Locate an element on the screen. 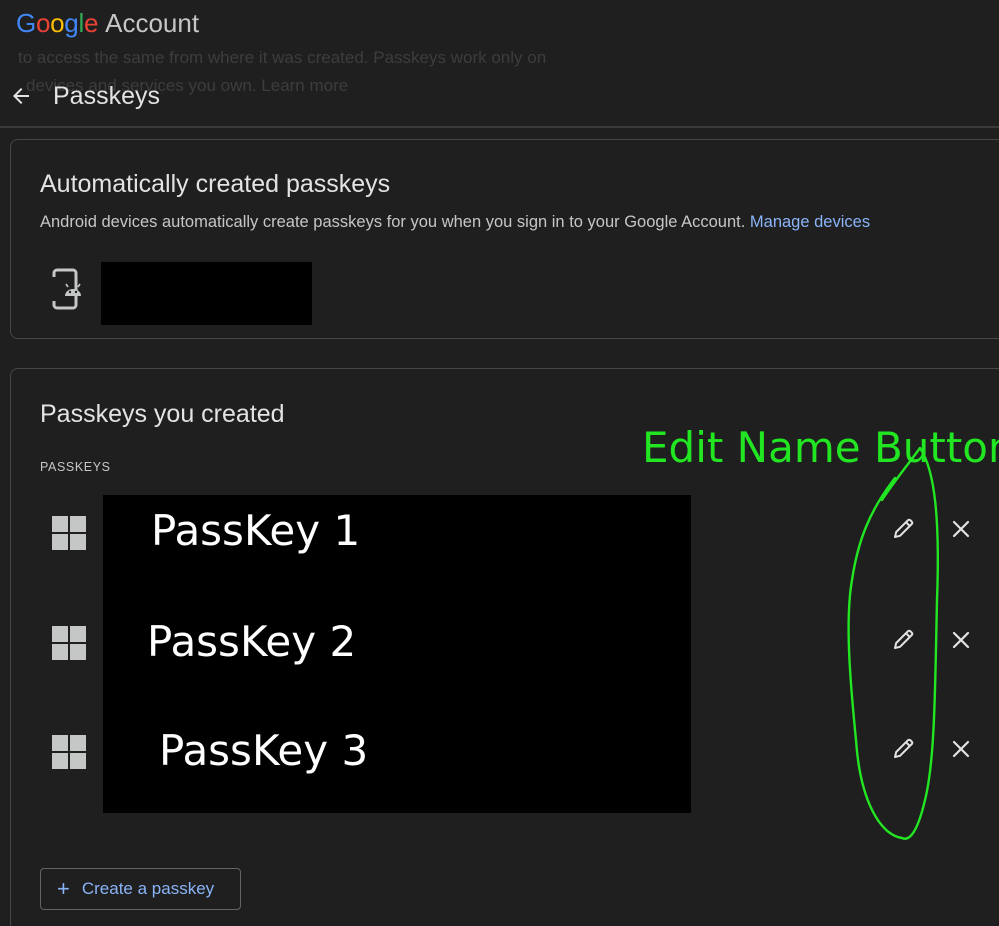 This screenshot has height=926, width=999. create-passkey-button: + Create a passkey is located at coordinates (140, 889).